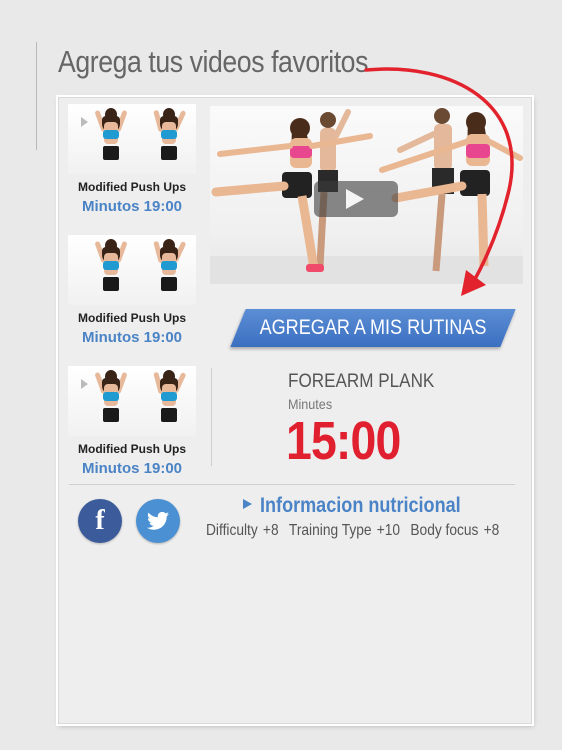 This screenshot has height=750, width=562. Describe the element at coordinates (270, 530) in the screenshot. I see `stat-difficulty-value: +8` at that location.